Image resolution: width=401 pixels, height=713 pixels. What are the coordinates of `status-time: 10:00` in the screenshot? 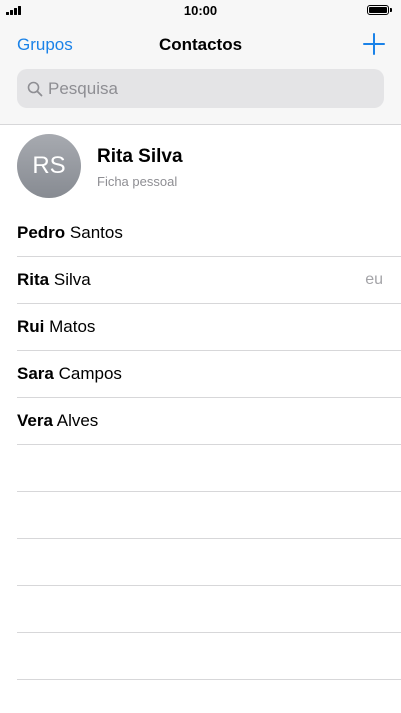 It's located at (200, 10).